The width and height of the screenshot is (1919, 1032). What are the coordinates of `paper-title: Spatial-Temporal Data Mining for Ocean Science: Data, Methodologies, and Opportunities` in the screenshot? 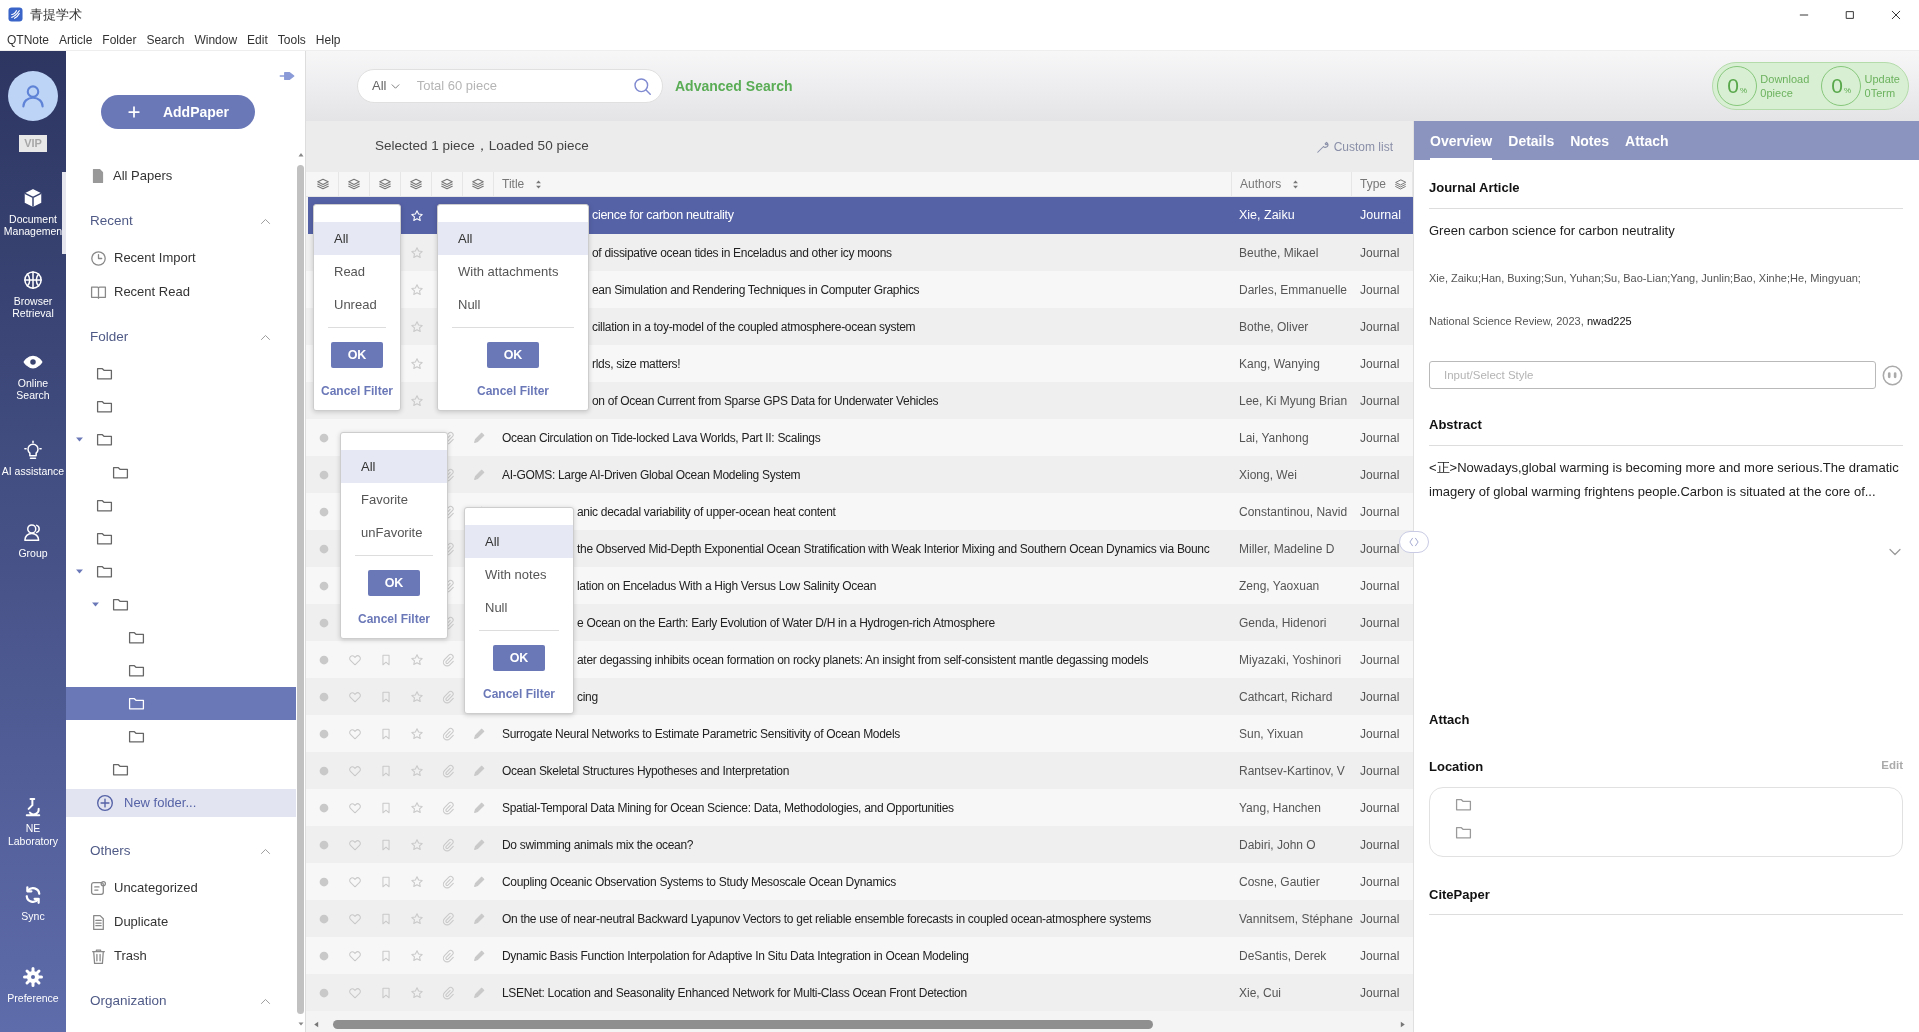 It's located at (728, 807).